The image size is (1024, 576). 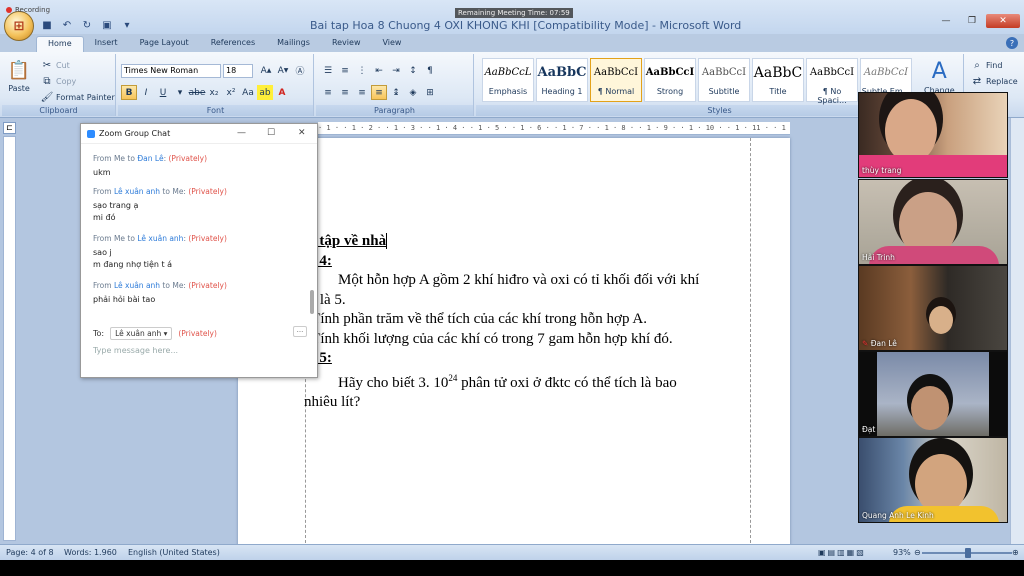 What do you see at coordinates (174, 552) in the screenshot?
I see `language-indicator: English (United States)` at bounding box center [174, 552].